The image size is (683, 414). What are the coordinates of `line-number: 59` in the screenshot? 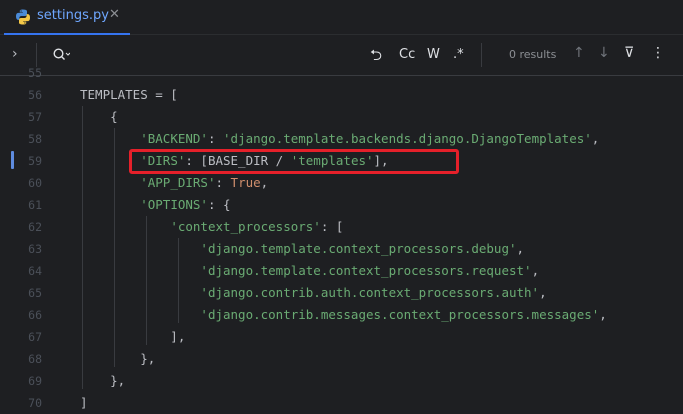 It's located at (35, 161).